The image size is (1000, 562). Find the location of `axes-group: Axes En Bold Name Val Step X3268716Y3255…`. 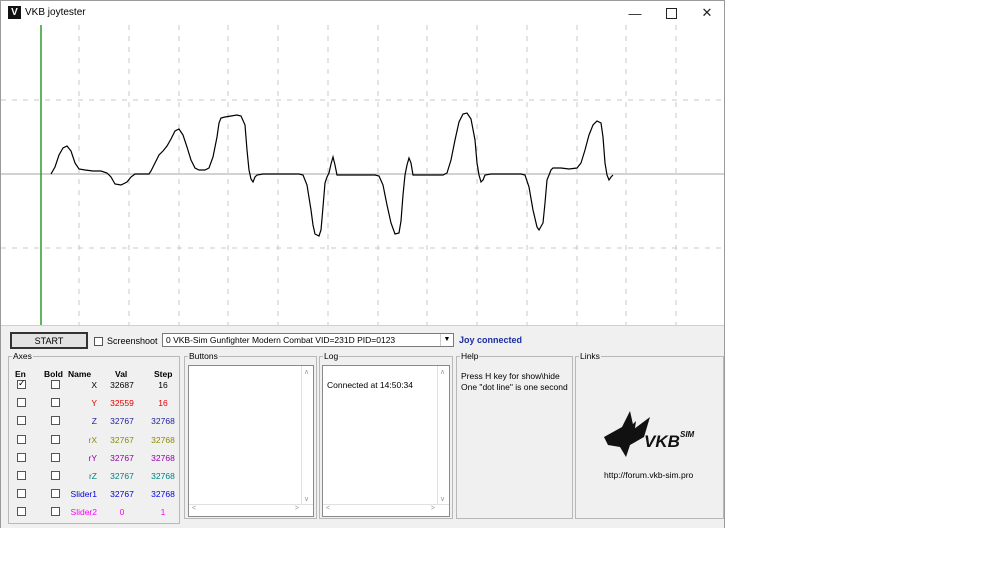

axes-group: Axes En Bold Name Val Step X3268716Y3255… is located at coordinates (94, 437).